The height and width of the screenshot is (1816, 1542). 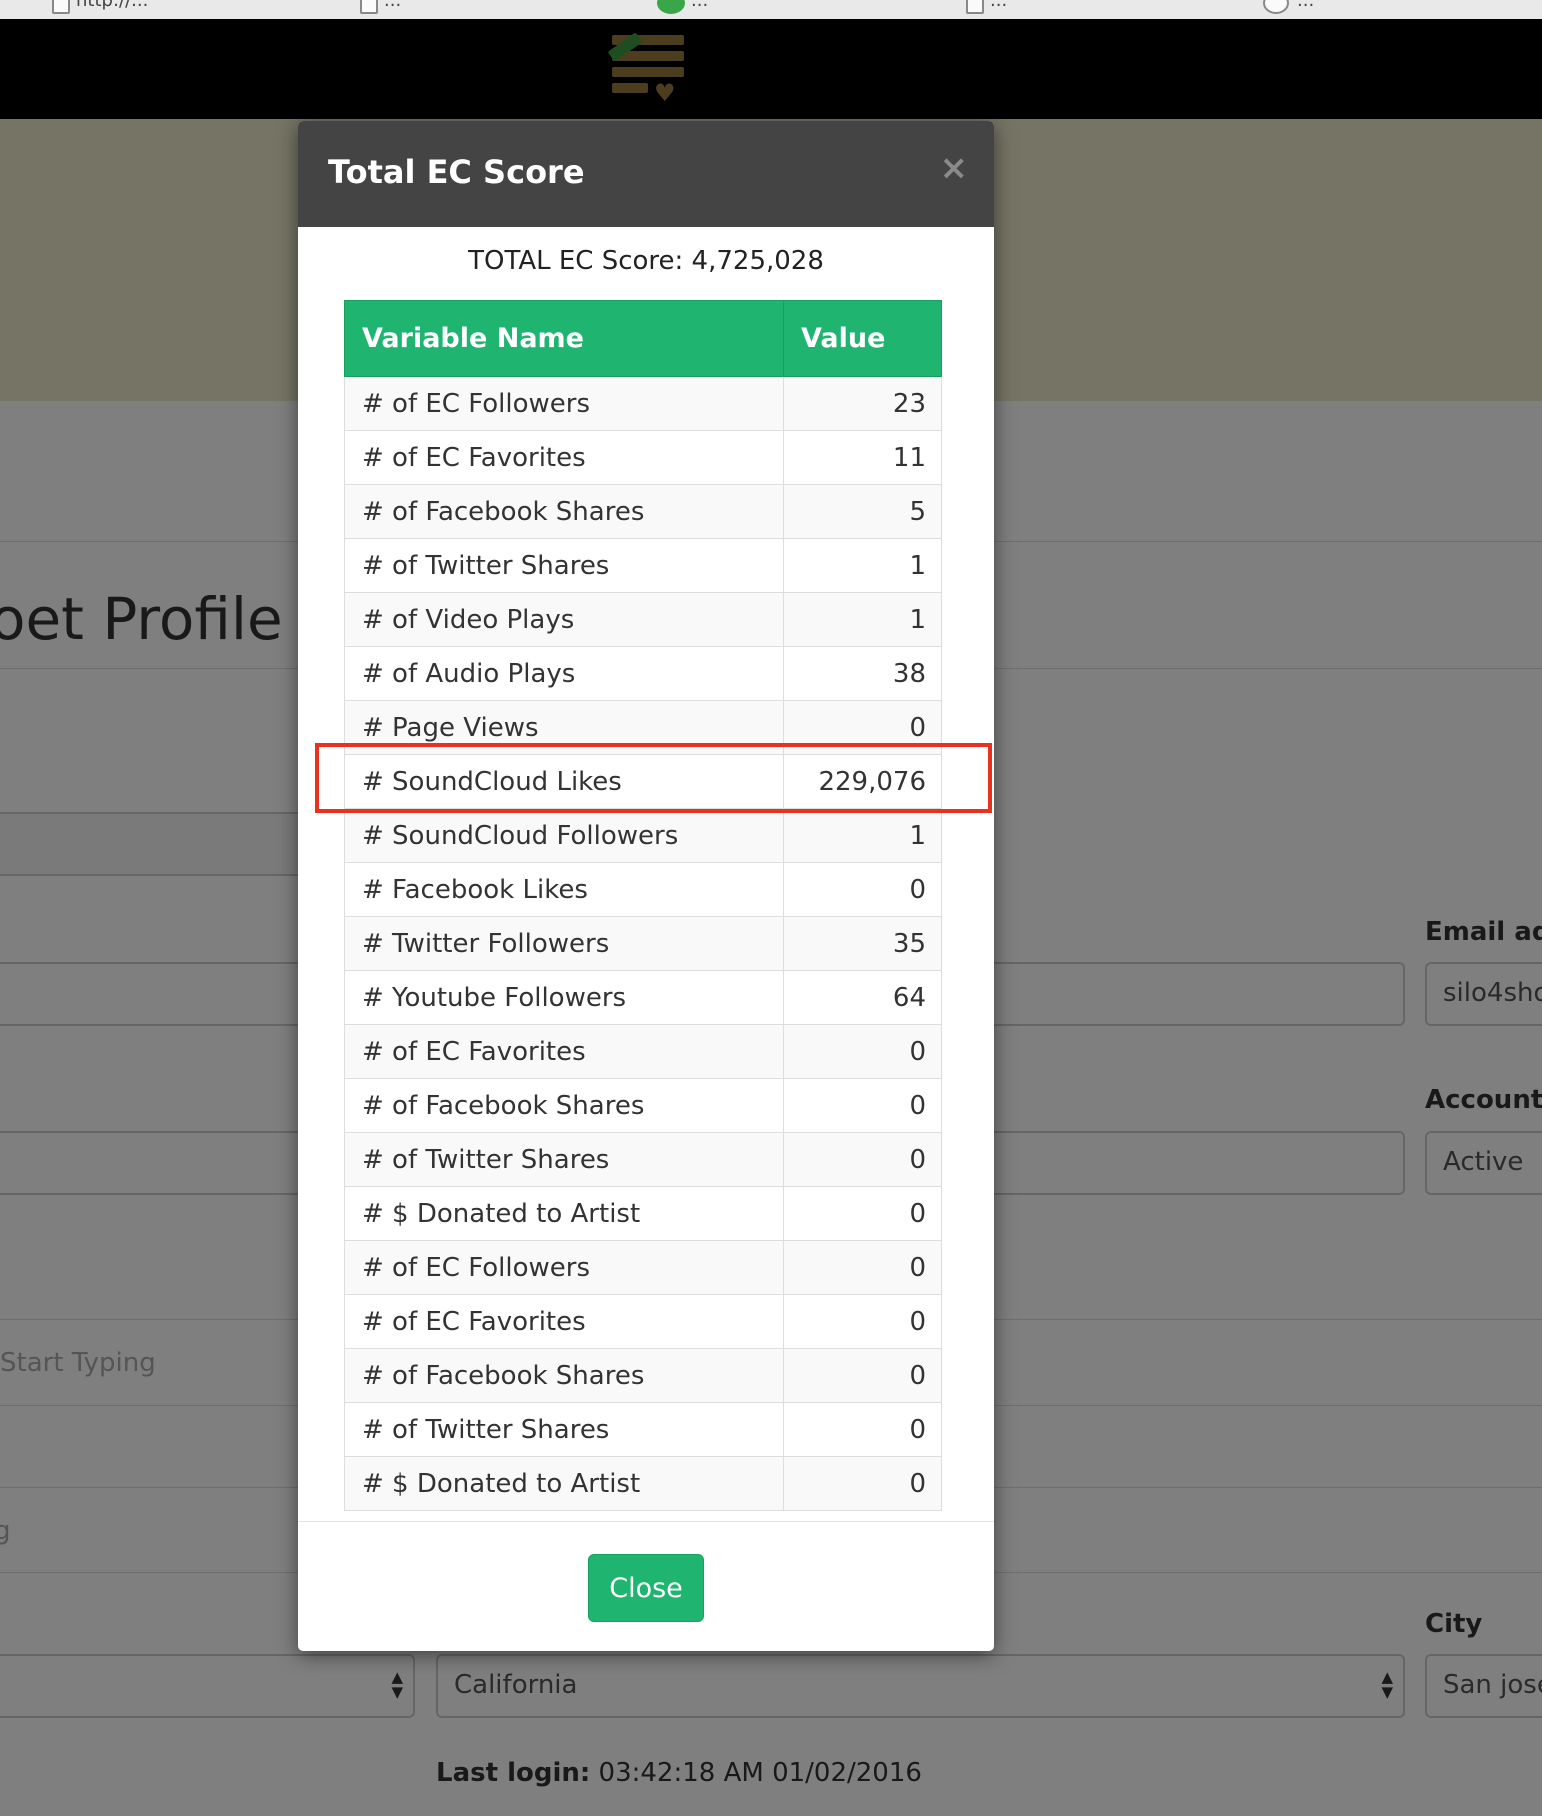 I want to click on table-row: # of Facebook Shares 5, so click(x=643, y=511).